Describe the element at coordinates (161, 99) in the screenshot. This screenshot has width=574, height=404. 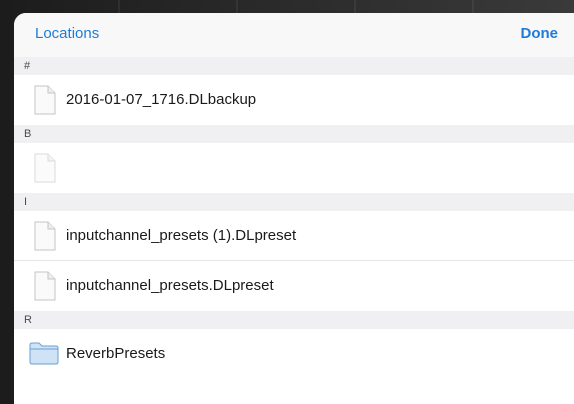
I see `file-name: 2016-01-07_1716.DLbackup` at that location.